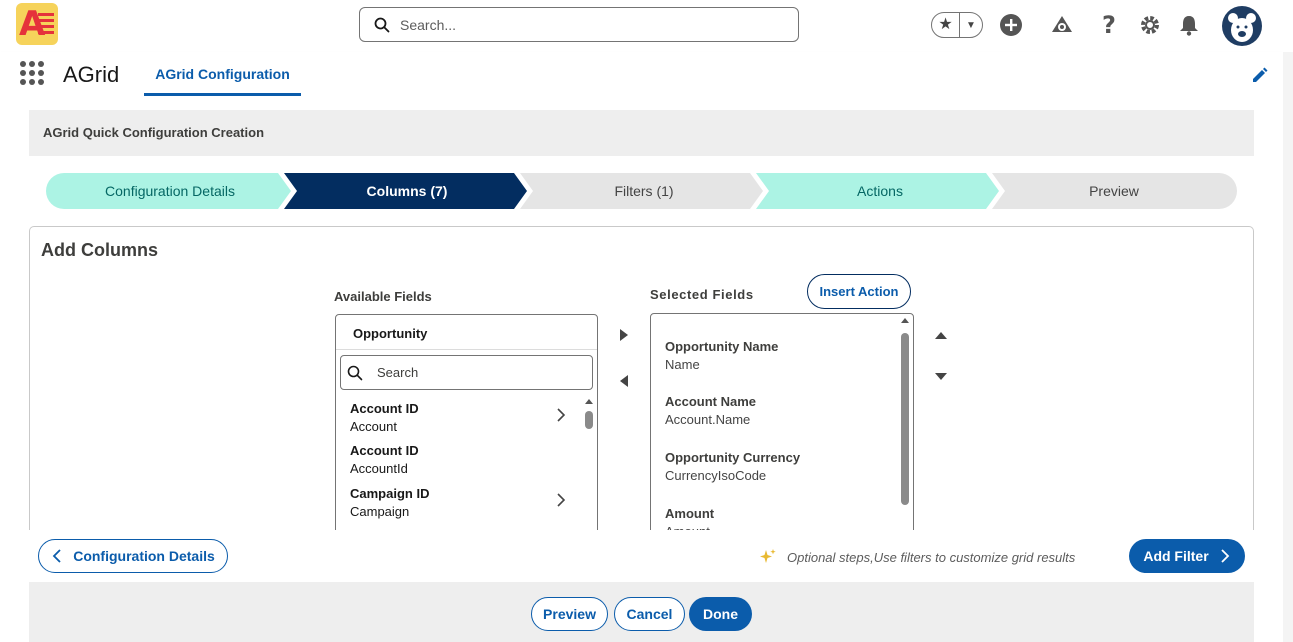  What do you see at coordinates (222, 74) in the screenshot?
I see `tab-agrid-configuration: AGrid Configuration` at bounding box center [222, 74].